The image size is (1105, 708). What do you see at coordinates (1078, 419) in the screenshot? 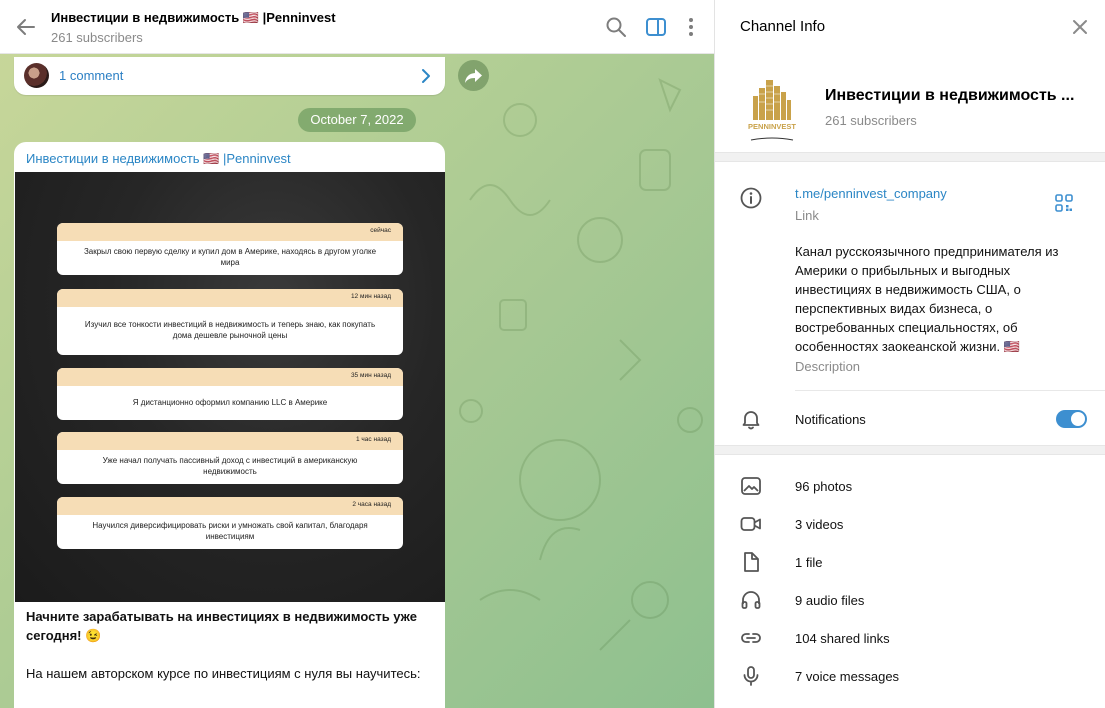
I see `toggle-knob` at bounding box center [1078, 419].